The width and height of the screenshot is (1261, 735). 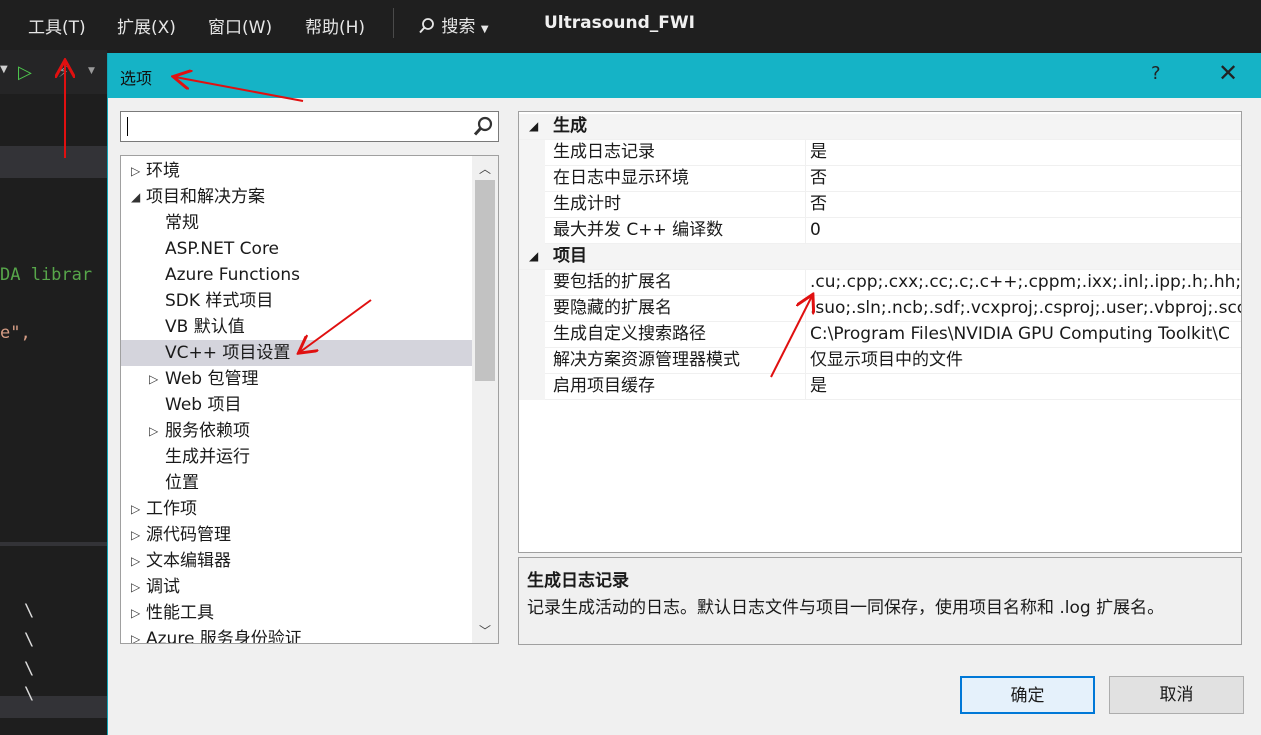 I want to click on tree-item: ▷ 源代码管理, so click(x=296, y=535).